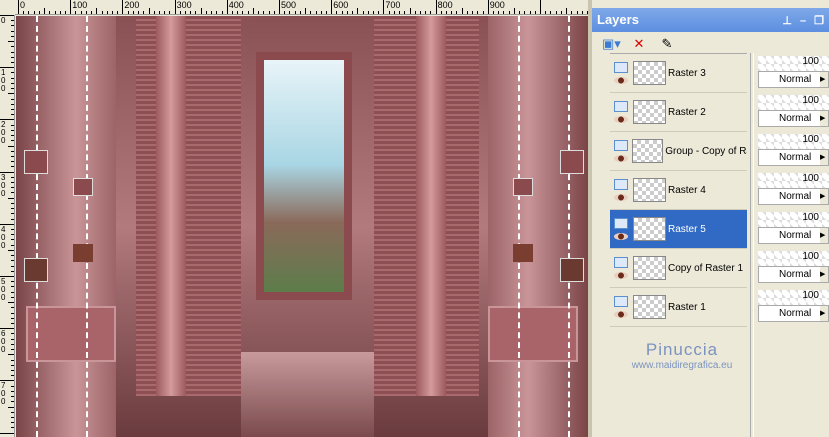 Image resolution: width=829 pixels, height=437 pixels. What do you see at coordinates (302, 7) in the screenshot?
I see `top-ruler: 0 100 200 300 400 500 600 700 800 900` at bounding box center [302, 7].